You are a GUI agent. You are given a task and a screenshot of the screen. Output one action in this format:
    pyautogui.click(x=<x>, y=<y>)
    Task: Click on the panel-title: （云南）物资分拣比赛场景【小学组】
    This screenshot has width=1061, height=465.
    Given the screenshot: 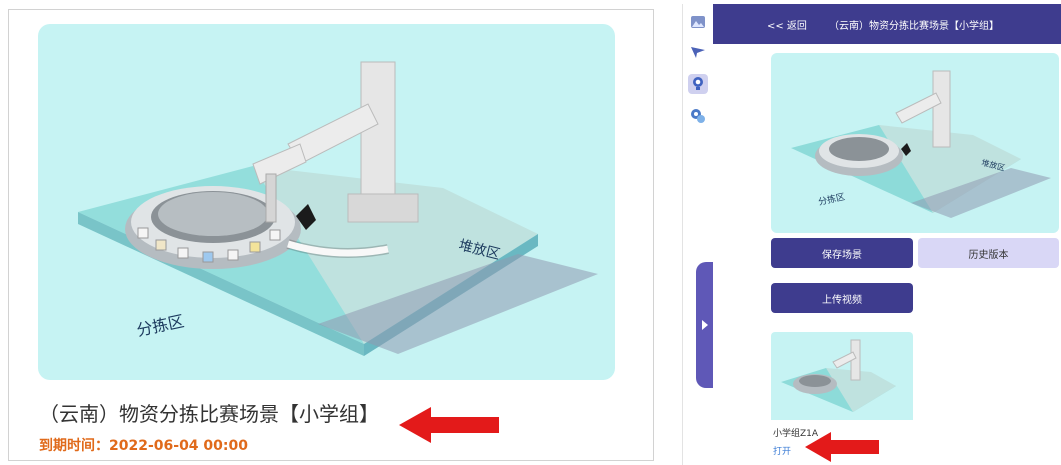 What is the action you would take?
    pyautogui.click(x=914, y=26)
    